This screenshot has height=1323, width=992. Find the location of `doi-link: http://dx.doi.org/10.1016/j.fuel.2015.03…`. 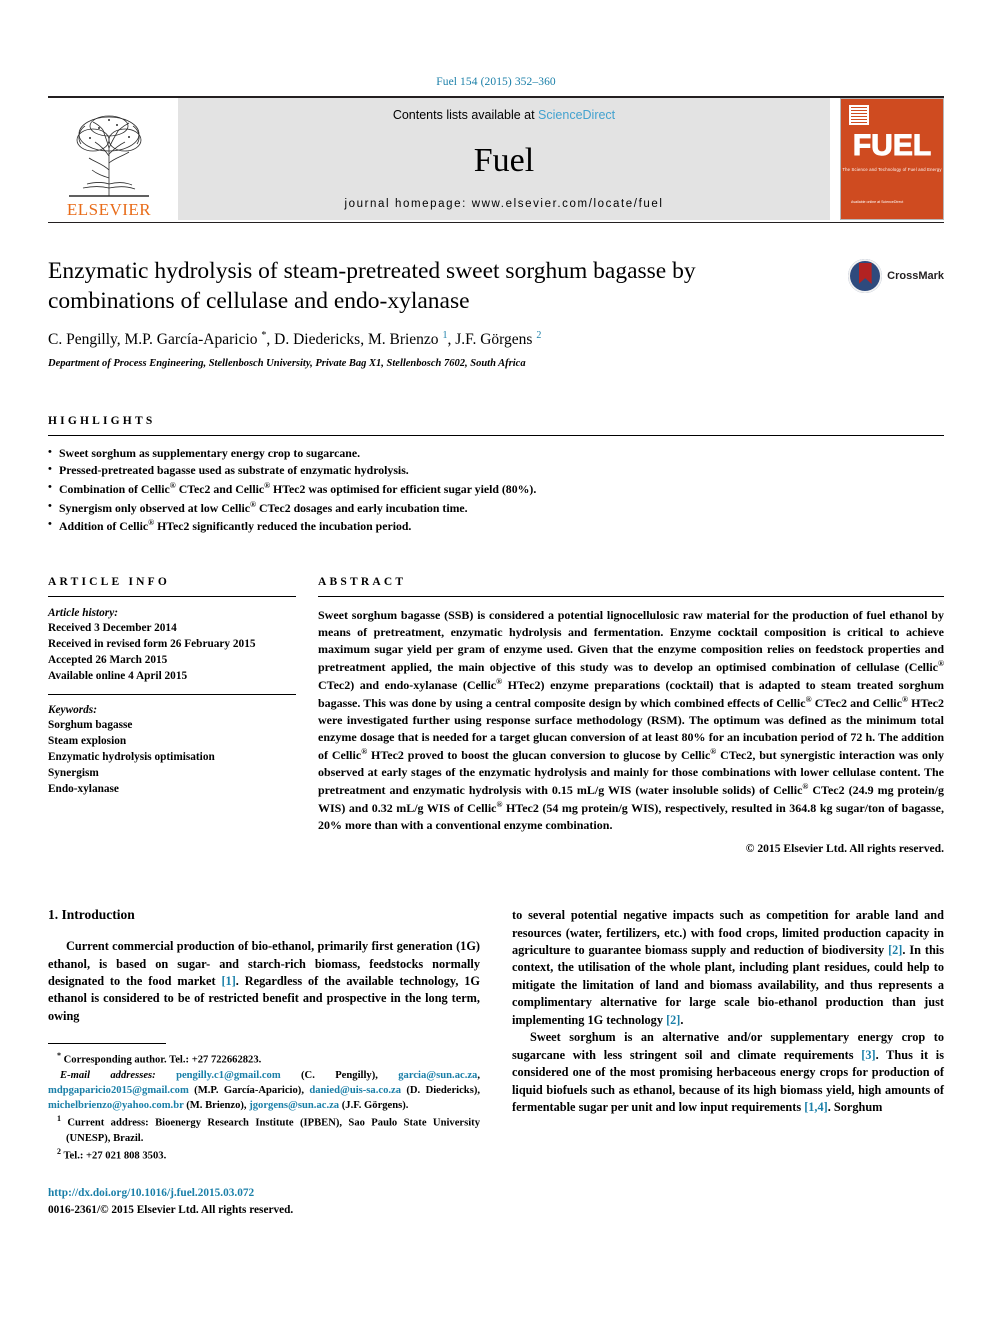

doi-link: http://dx.doi.org/10.1016/j.fuel.2015.03… is located at coordinates (264, 1193).